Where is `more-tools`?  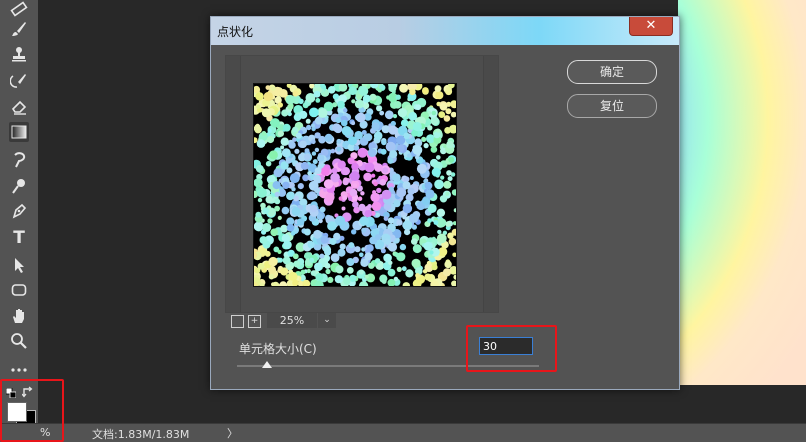 more-tools is located at coordinates (19, 368).